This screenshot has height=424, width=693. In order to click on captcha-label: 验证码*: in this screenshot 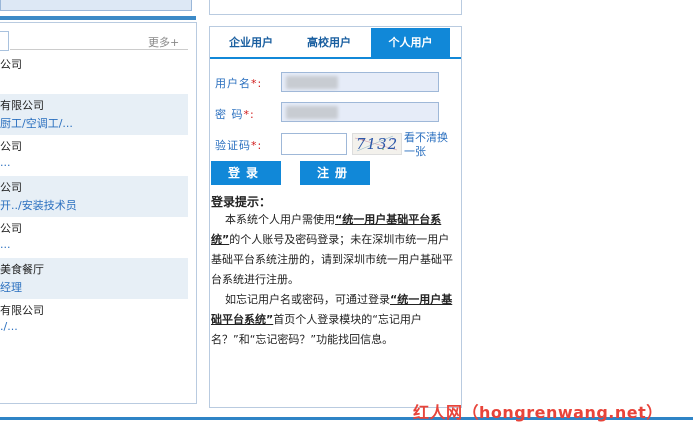, I will do `click(239, 145)`.